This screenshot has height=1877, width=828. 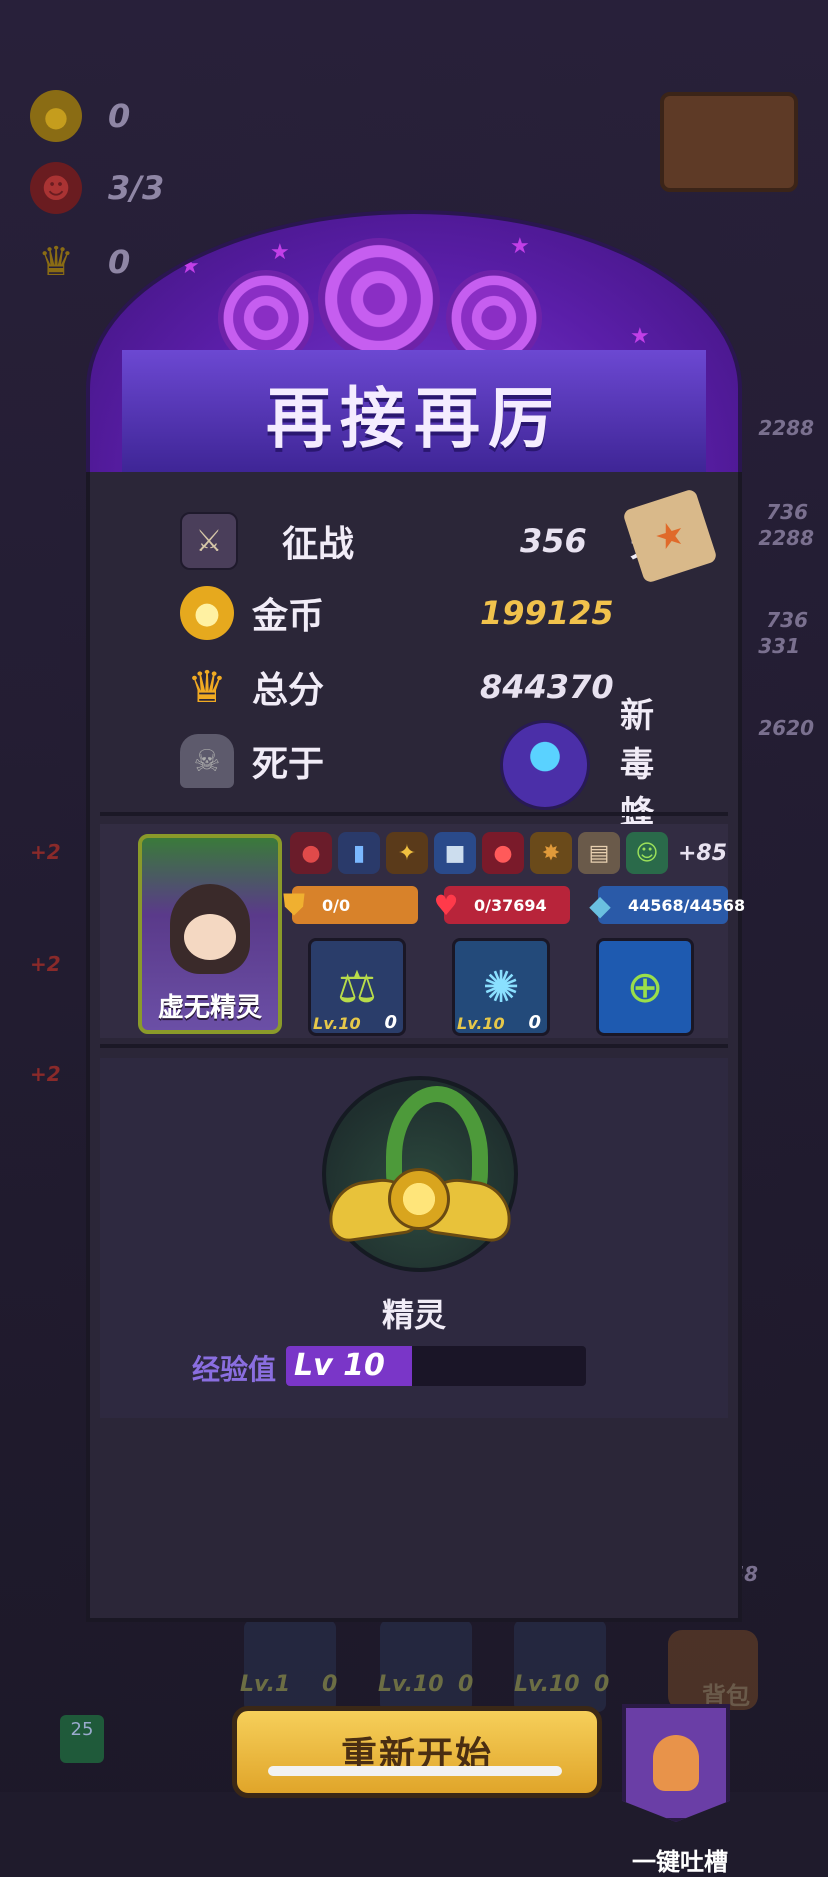 I want to click on bg-skill-level: Lv.10, so click(x=411, y=1684).